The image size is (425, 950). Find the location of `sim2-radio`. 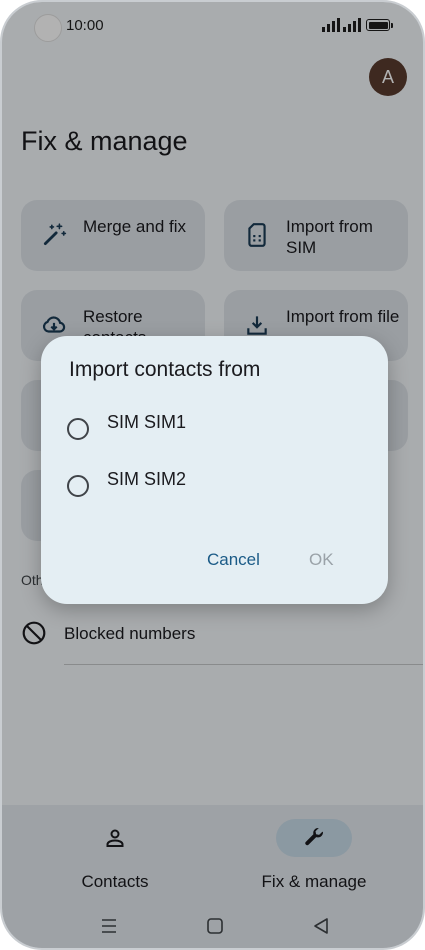

sim2-radio is located at coordinates (78, 486).